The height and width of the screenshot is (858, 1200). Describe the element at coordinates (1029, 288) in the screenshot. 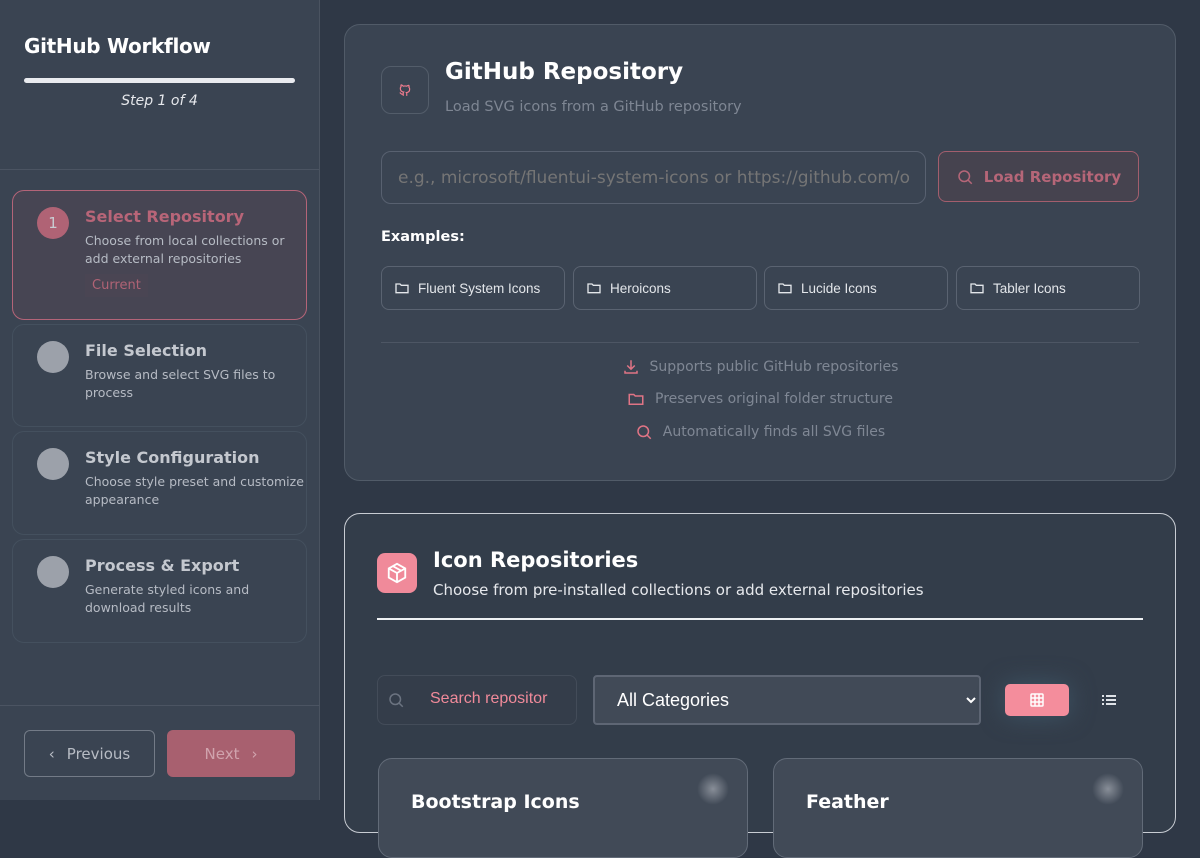

I see `example-label: Tabler Icons` at that location.